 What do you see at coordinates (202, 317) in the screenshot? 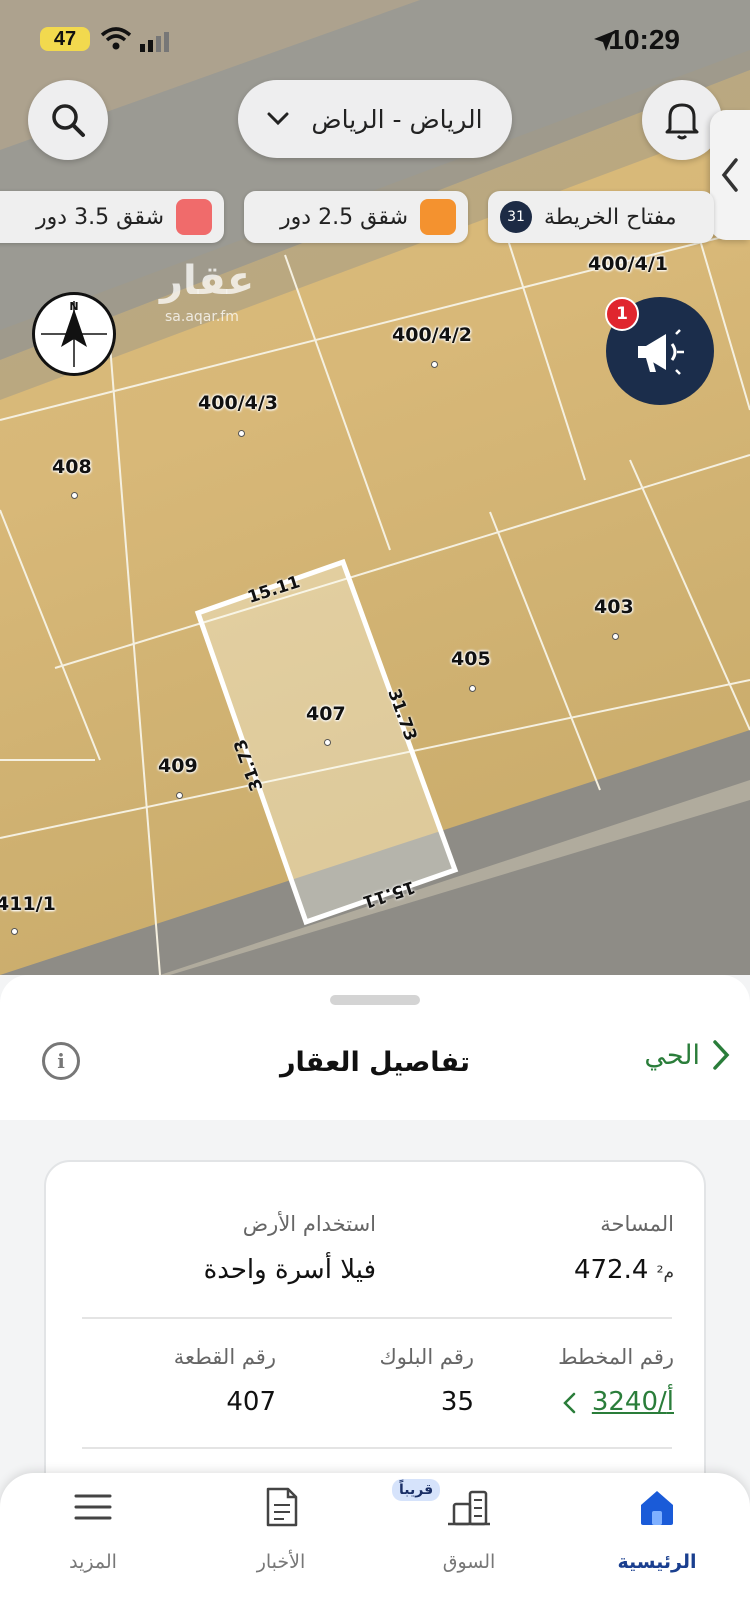
I see `aqar-watermark-domain: sa.aqar.fm` at bounding box center [202, 317].